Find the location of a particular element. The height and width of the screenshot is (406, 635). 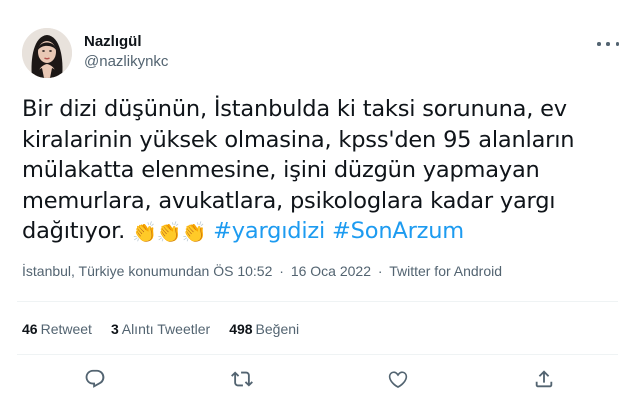

user-names: Nazlıgül @nazlikynkc is located at coordinates (126, 52).